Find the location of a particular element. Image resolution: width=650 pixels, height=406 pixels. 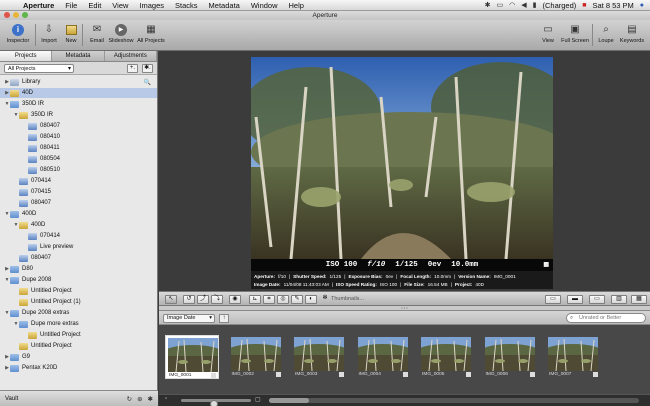

spot-patch-icon: ✎ is located at coordinates (297, 299).